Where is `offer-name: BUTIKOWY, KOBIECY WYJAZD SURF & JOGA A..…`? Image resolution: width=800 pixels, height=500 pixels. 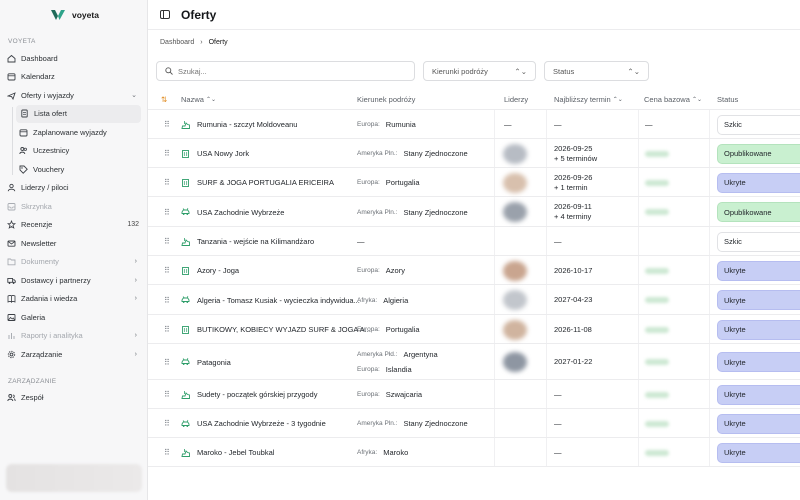 offer-name: BUTIKOWY, KOBIECY WYJAZD SURF & JOGA A..… is located at coordinates (276, 329).